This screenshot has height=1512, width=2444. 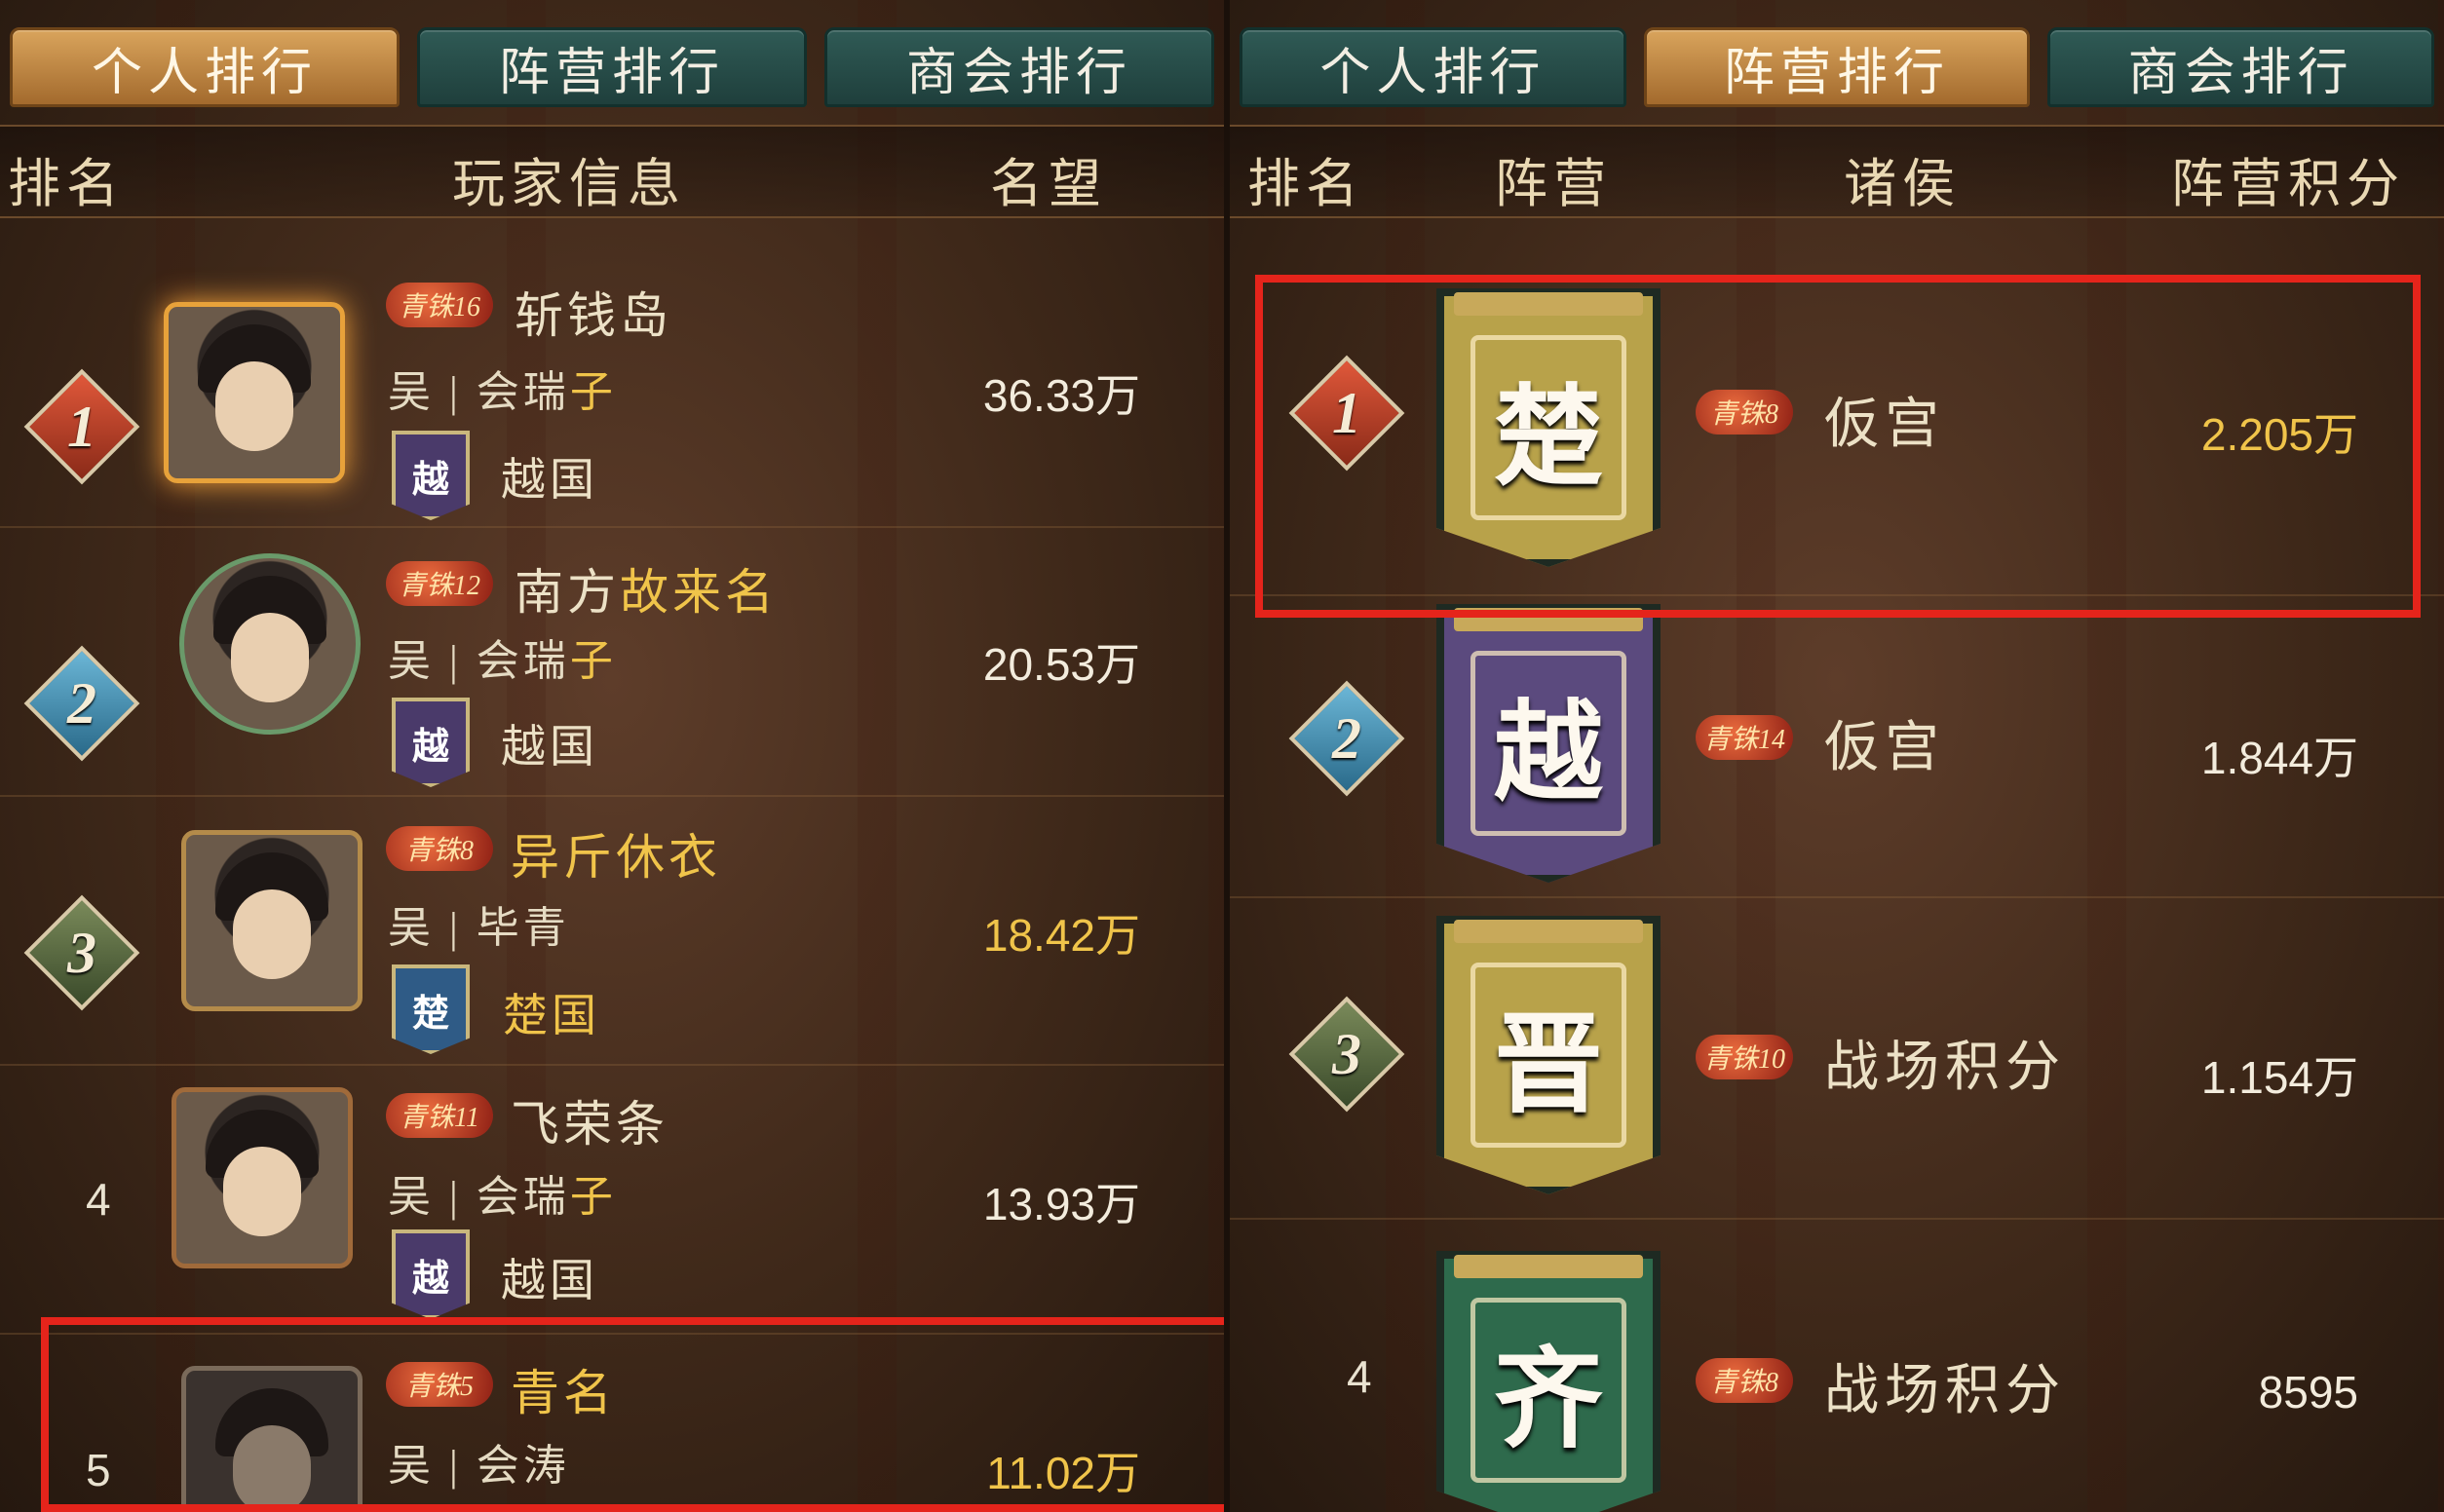 I want to click on camp-score-value: 1.844万, so click(x=2279, y=758).